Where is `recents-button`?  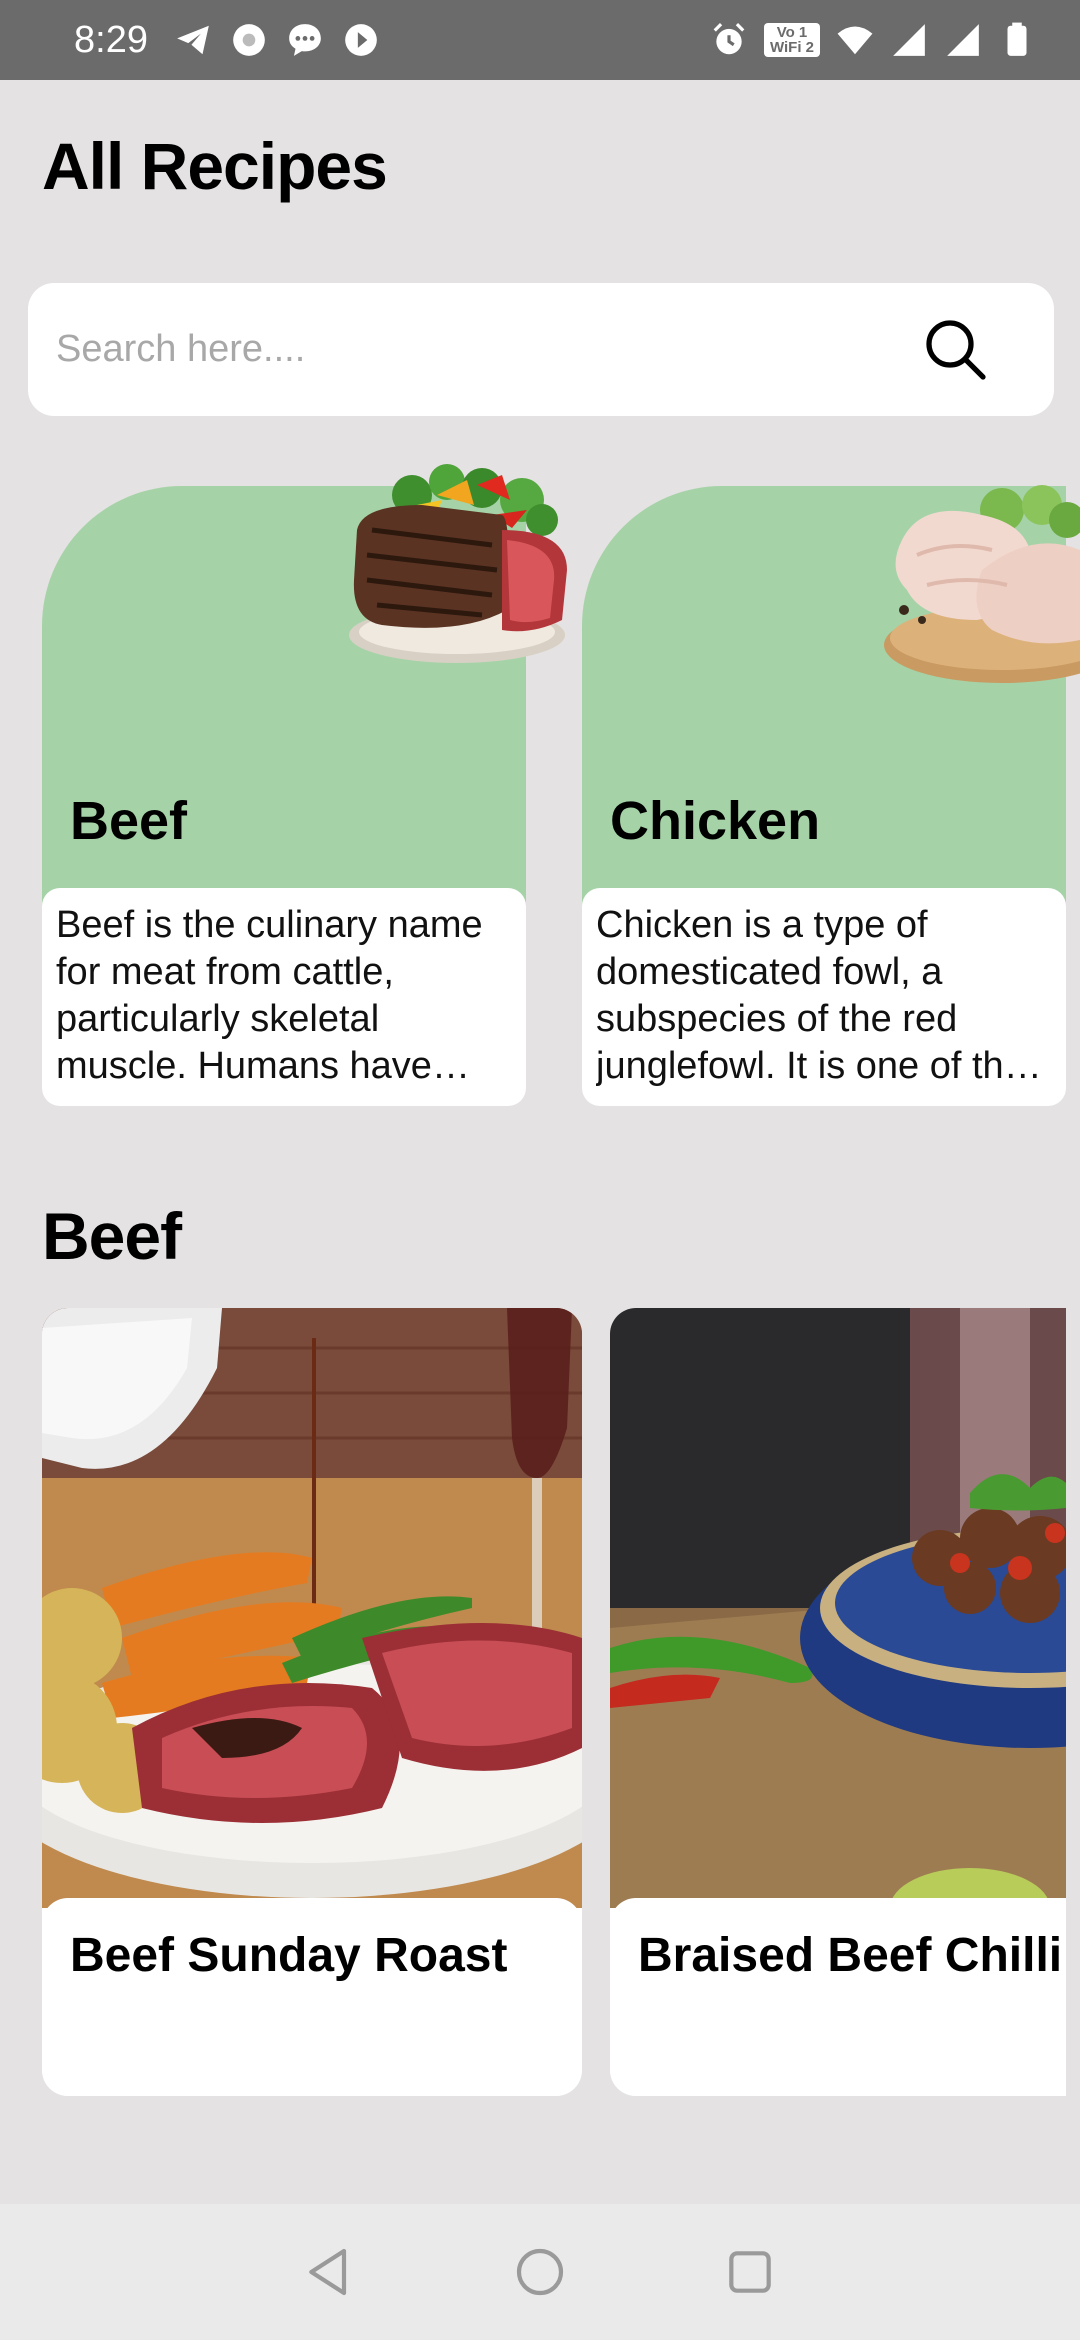 recents-button is located at coordinates (750, 2272).